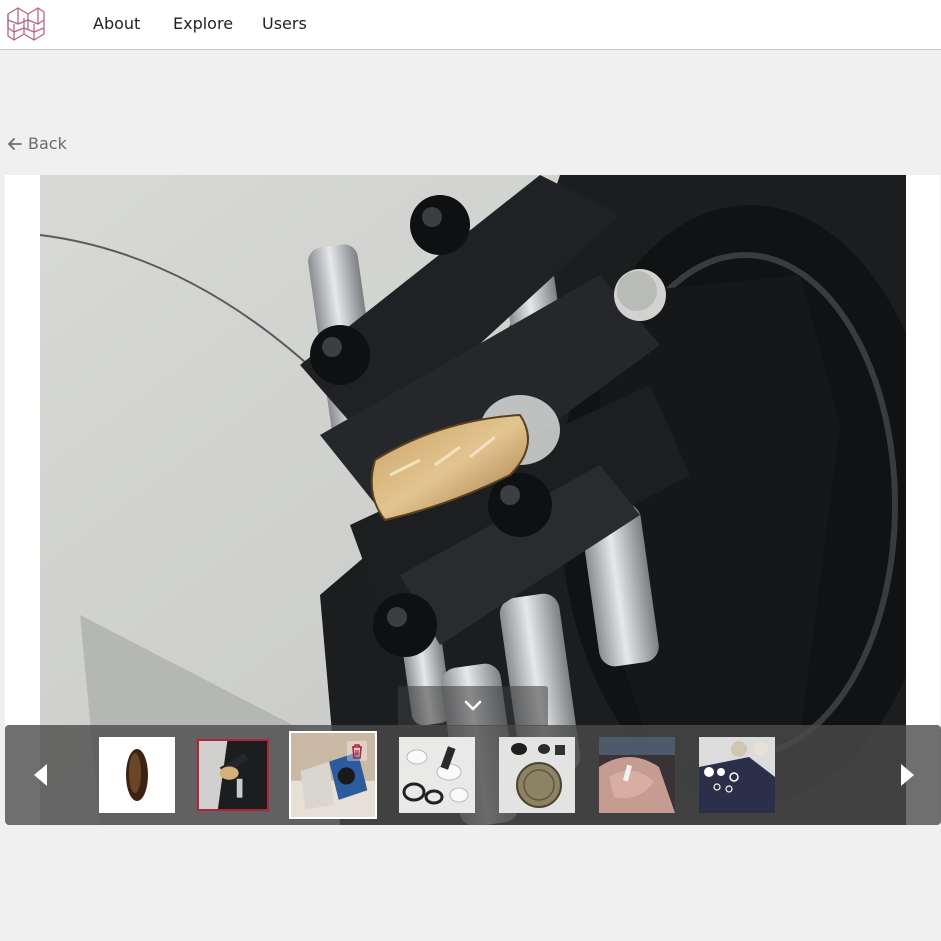 This screenshot has height=941, width=941. I want to click on chevron-down-icon, so click(473, 705).